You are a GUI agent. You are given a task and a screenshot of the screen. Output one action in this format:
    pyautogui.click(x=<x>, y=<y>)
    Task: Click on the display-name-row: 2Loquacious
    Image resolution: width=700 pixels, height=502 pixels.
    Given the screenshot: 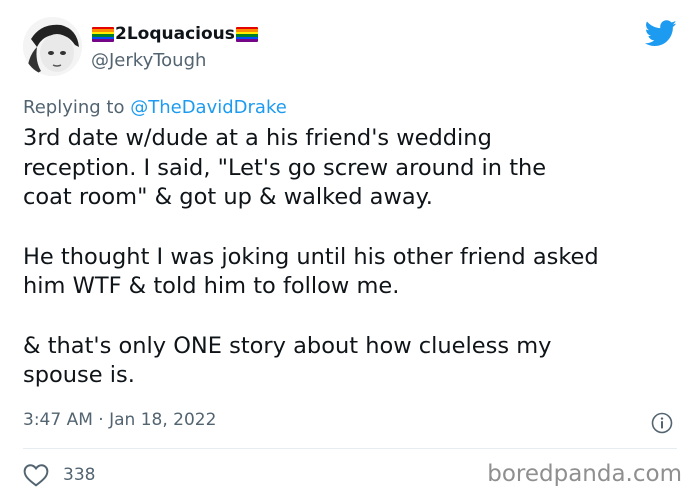 What is the action you would take?
    pyautogui.click(x=175, y=34)
    